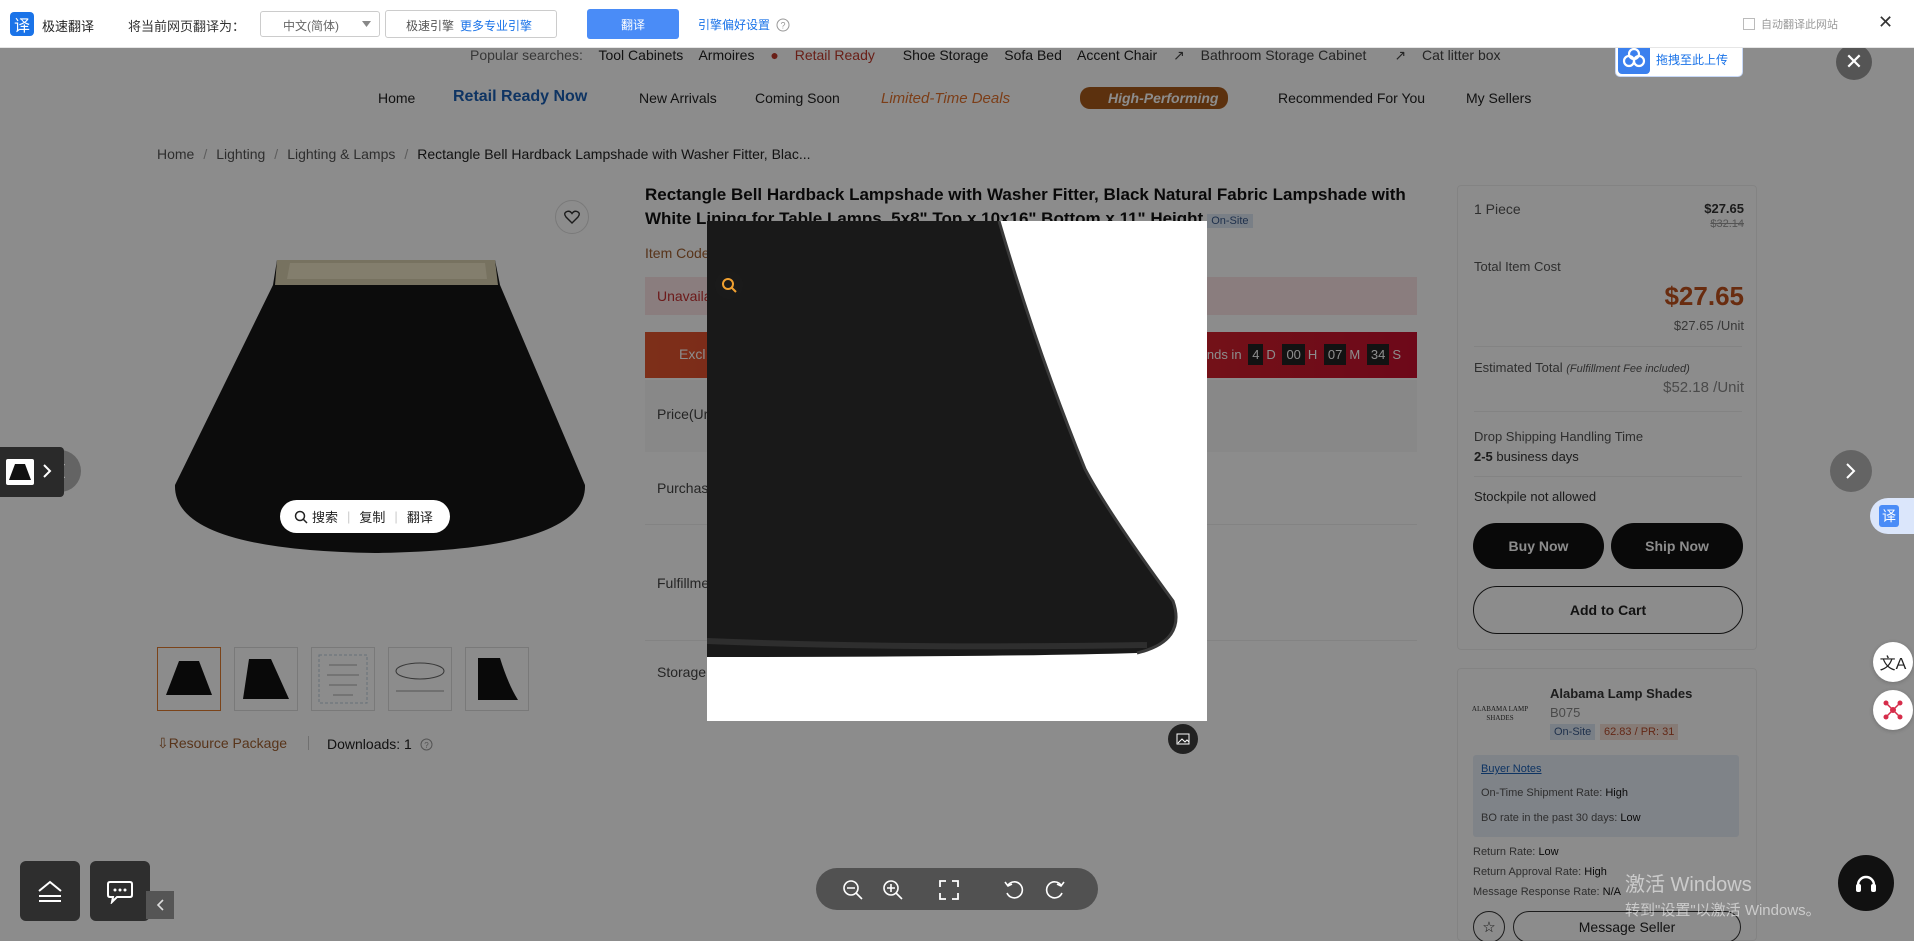  What do you see at coordinates (1889, 516) in the screenshot?
I see `translate-char-icon: 译` at bounding box center [1889, 516].